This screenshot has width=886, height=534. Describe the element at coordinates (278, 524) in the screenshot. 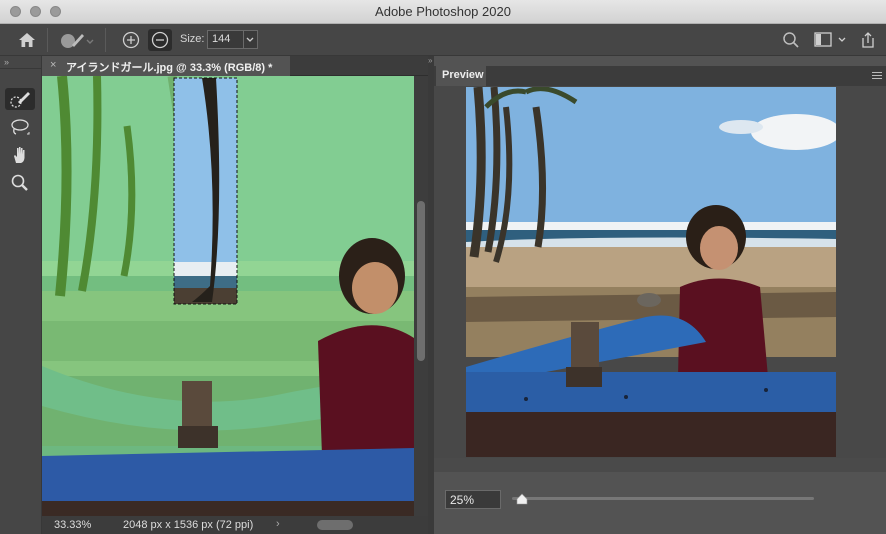

I see `status-menu-icon: ›` at that location.